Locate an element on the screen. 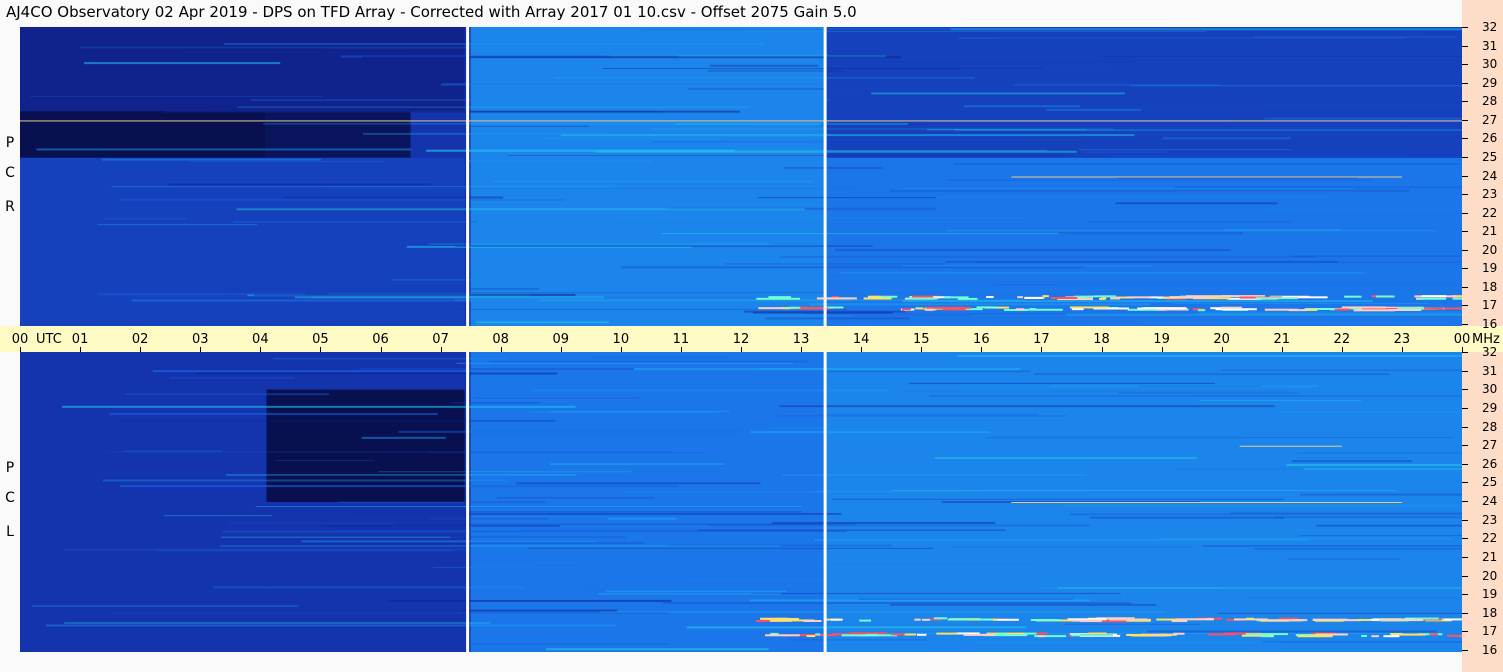 The image size is (1503, 672). frequency-tick-label: 18 is located at coordinates (1490, 612).